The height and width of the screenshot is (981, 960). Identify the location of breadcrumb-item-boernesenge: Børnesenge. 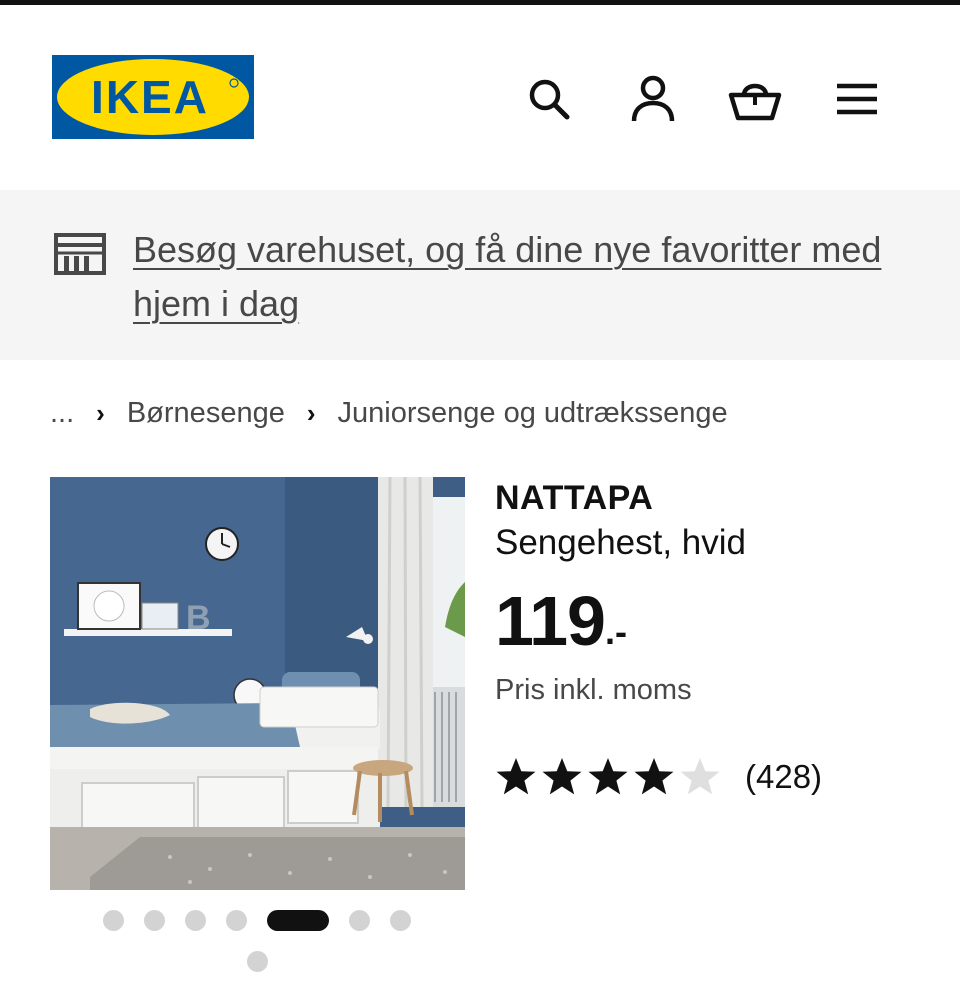
(206, 413).